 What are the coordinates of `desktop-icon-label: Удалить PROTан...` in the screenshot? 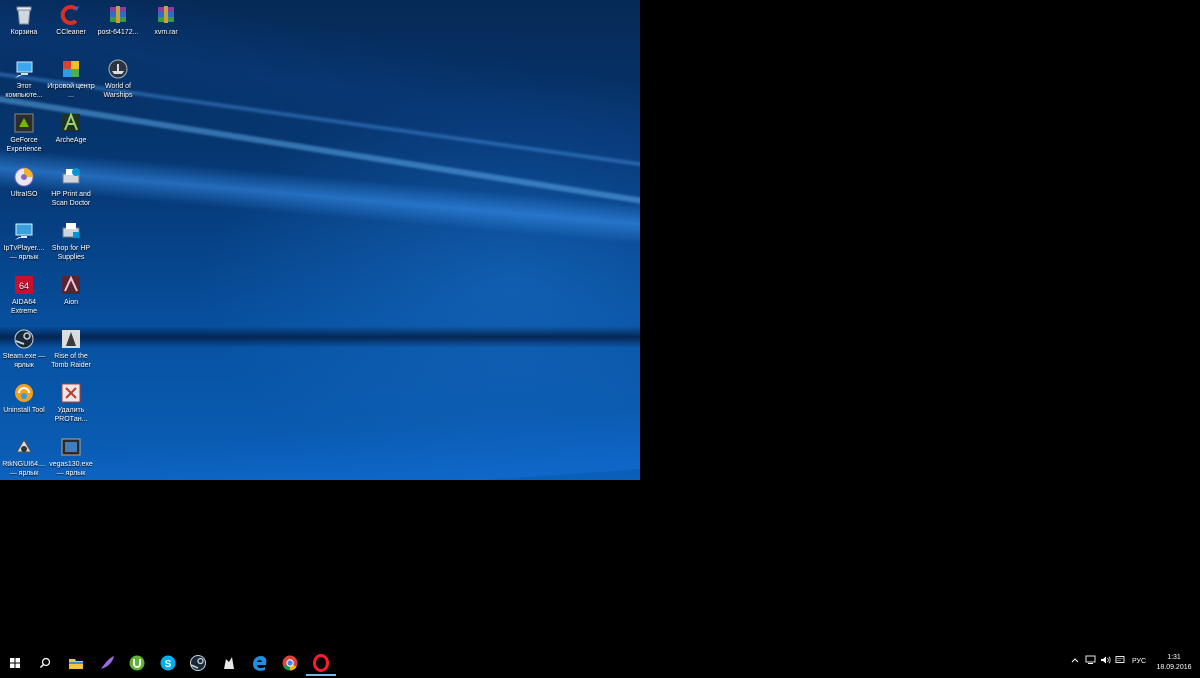 It's located at (71, 415).